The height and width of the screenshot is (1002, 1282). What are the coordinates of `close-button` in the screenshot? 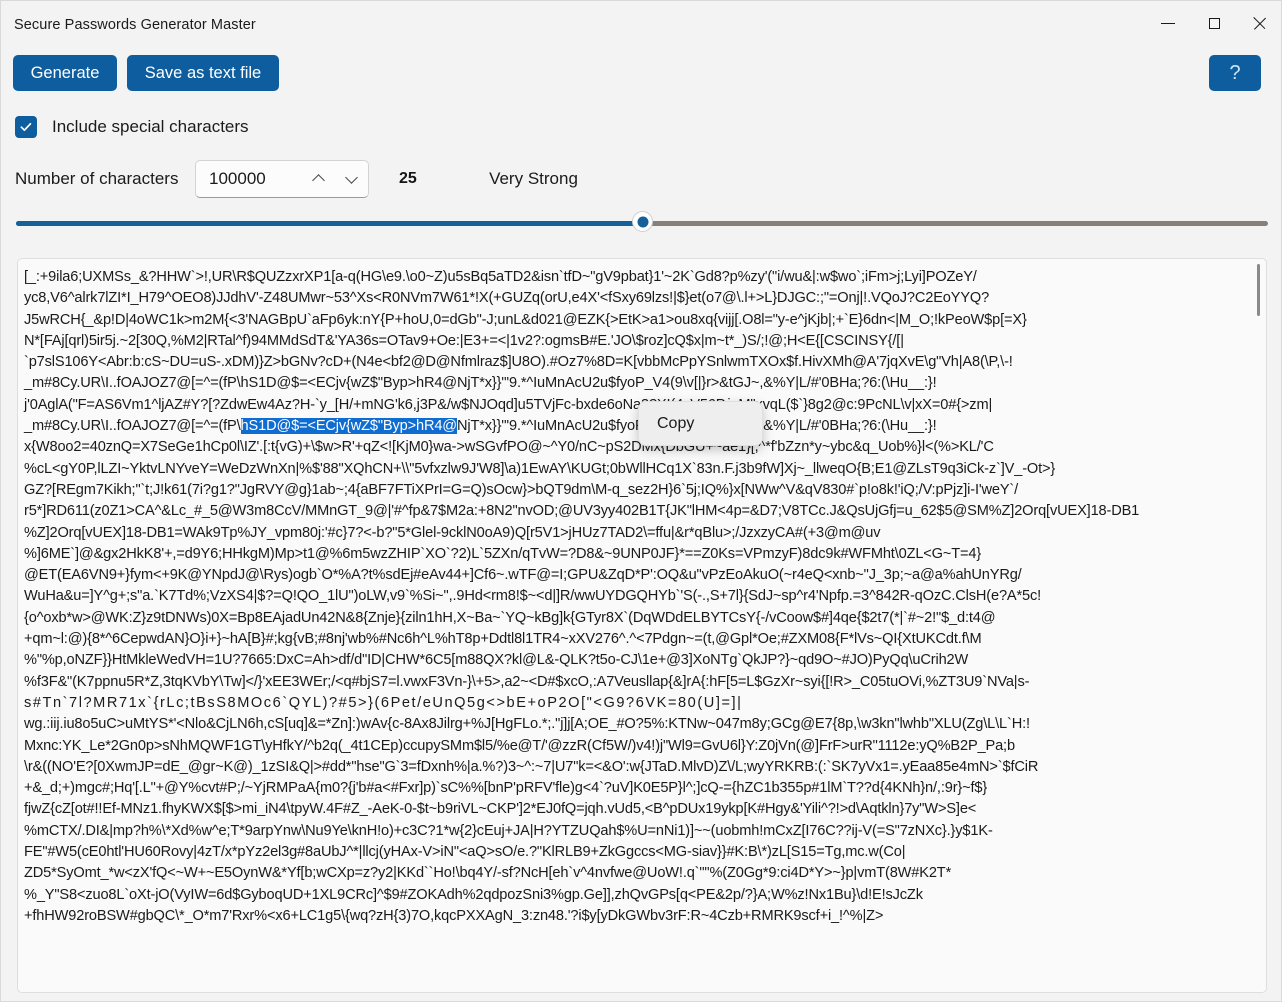 It's located at (1259, 23).